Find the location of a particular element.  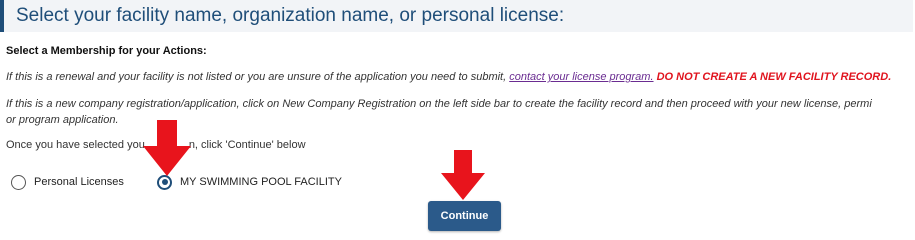

no-new-record-warning: DO NOT CREATE A NEW FACILITY RECORD. is located at coordinates (774, 77).